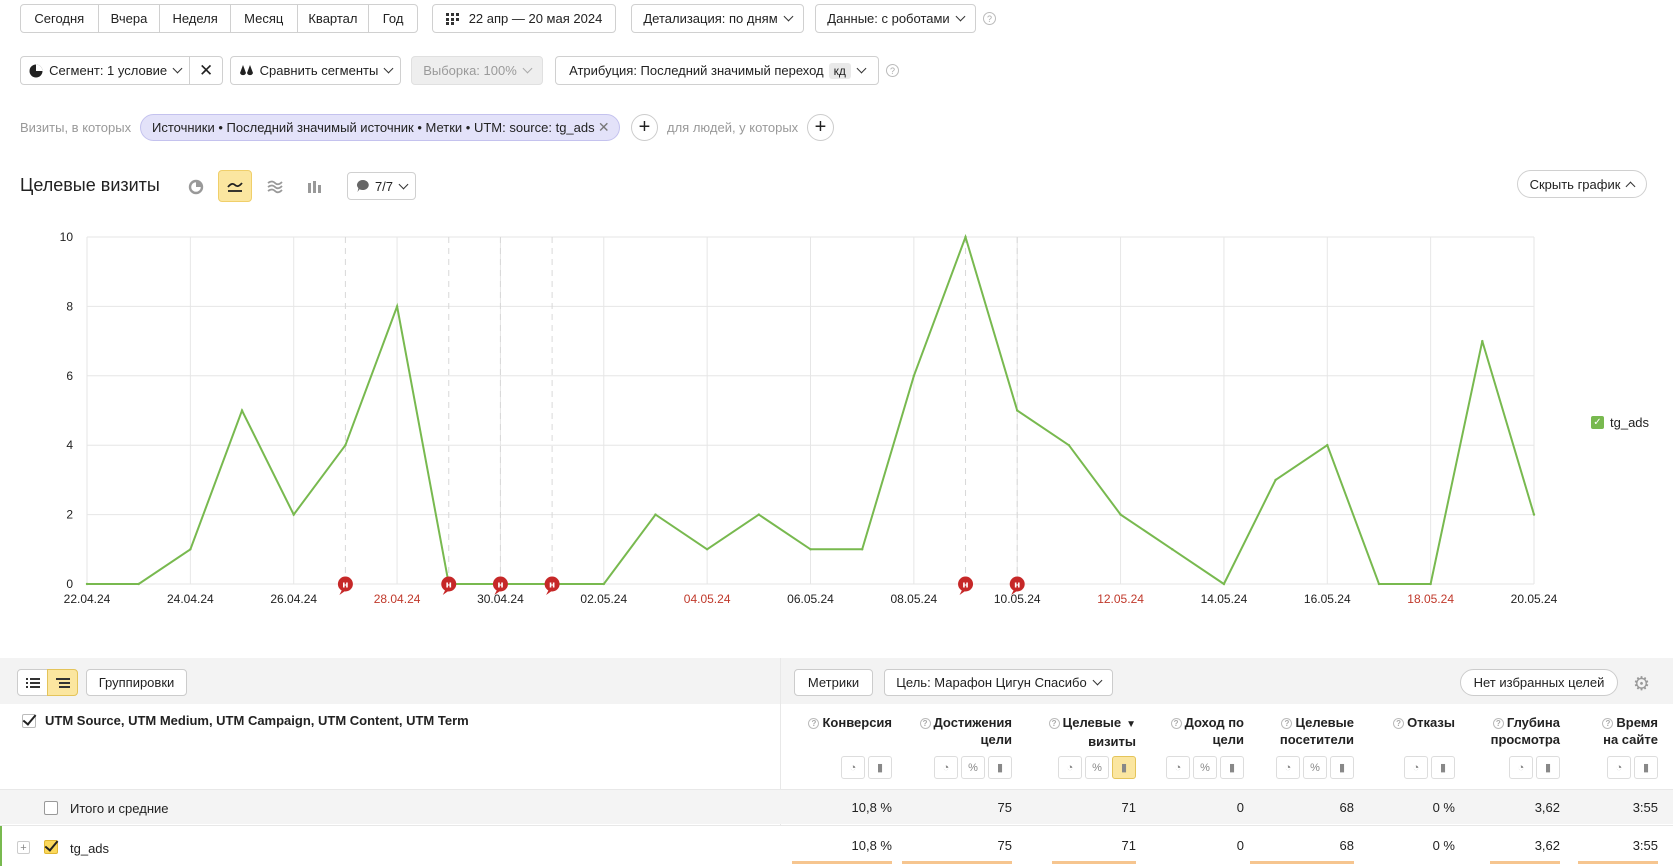 This screenshot has width=1673, height=866. What do you see at coordinates (1424, 722) in the screenshot?
I see `column-header: ? Отказы` at bounding box center [1424, 722].